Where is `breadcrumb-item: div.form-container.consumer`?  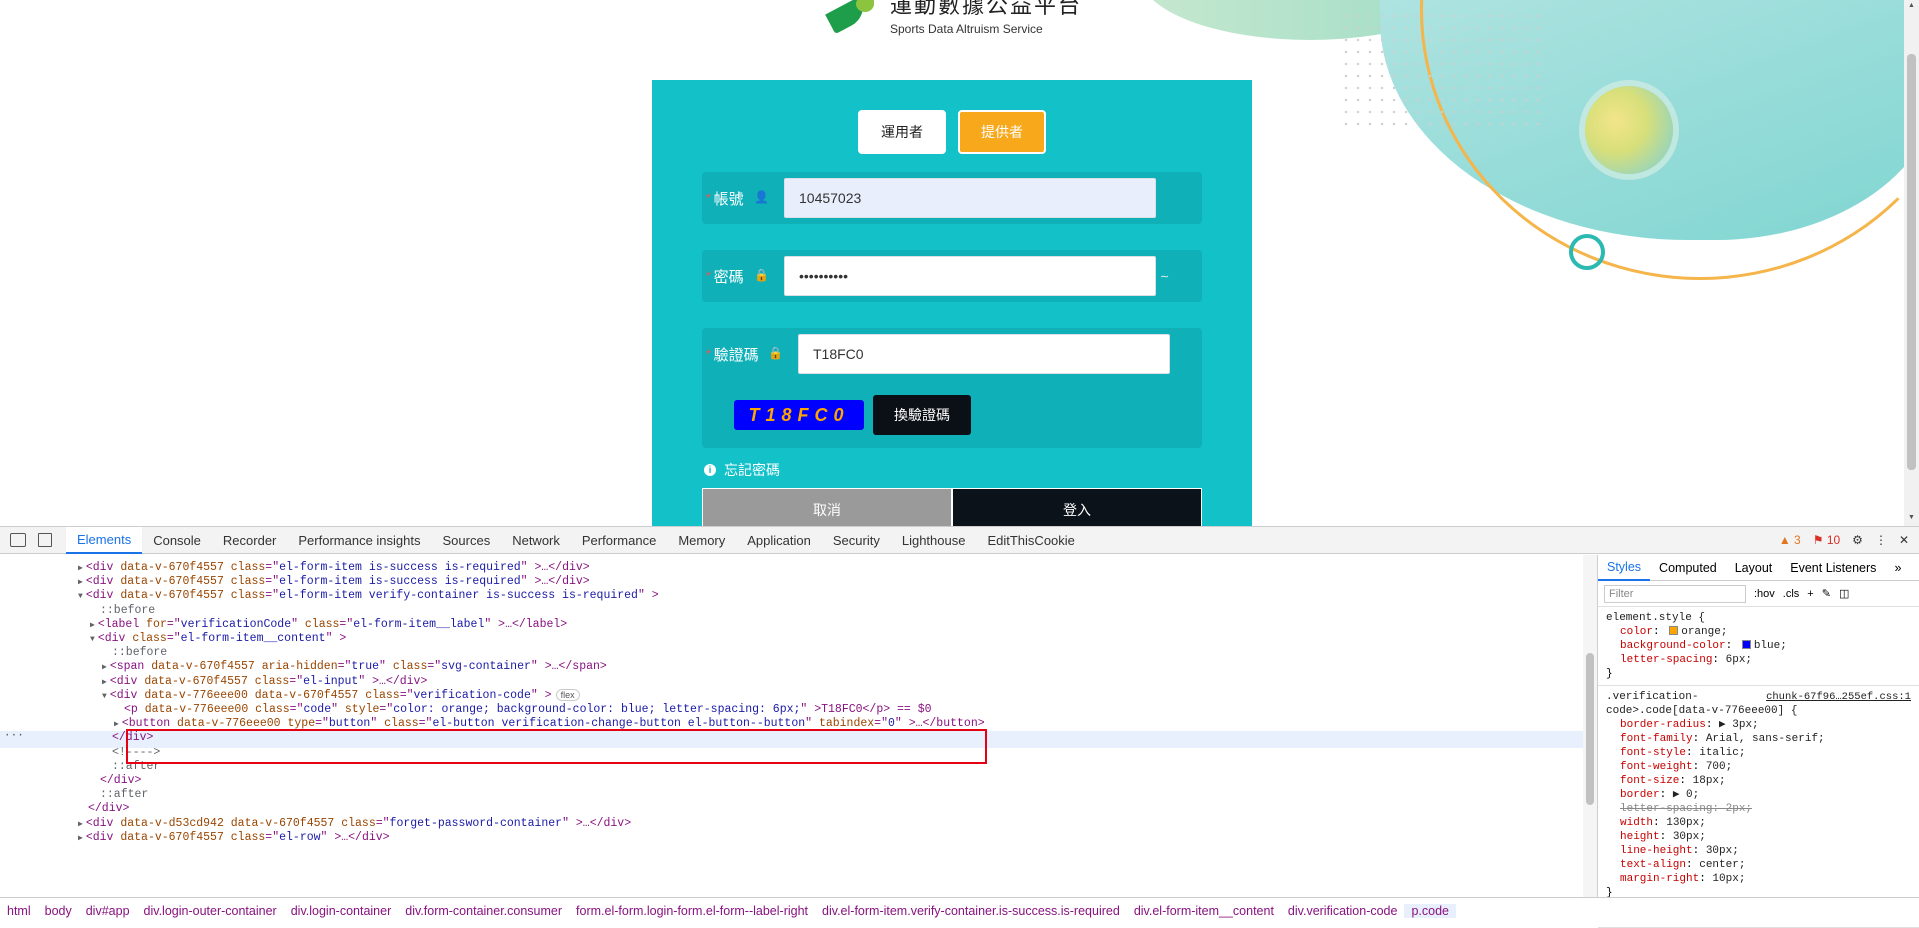
breadcrumb-item: div.form-container.consumer is located at coordinates (483, 911).